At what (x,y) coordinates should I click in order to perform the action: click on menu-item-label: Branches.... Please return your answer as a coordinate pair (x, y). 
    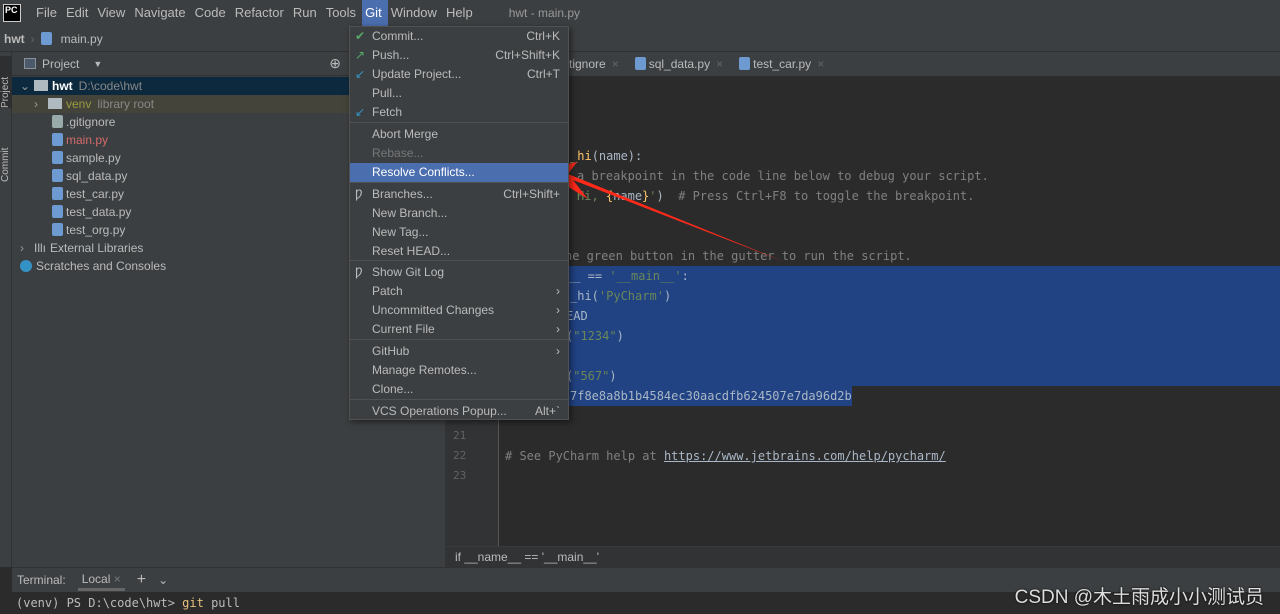
    Looking at the image, I should click on (402, 194).